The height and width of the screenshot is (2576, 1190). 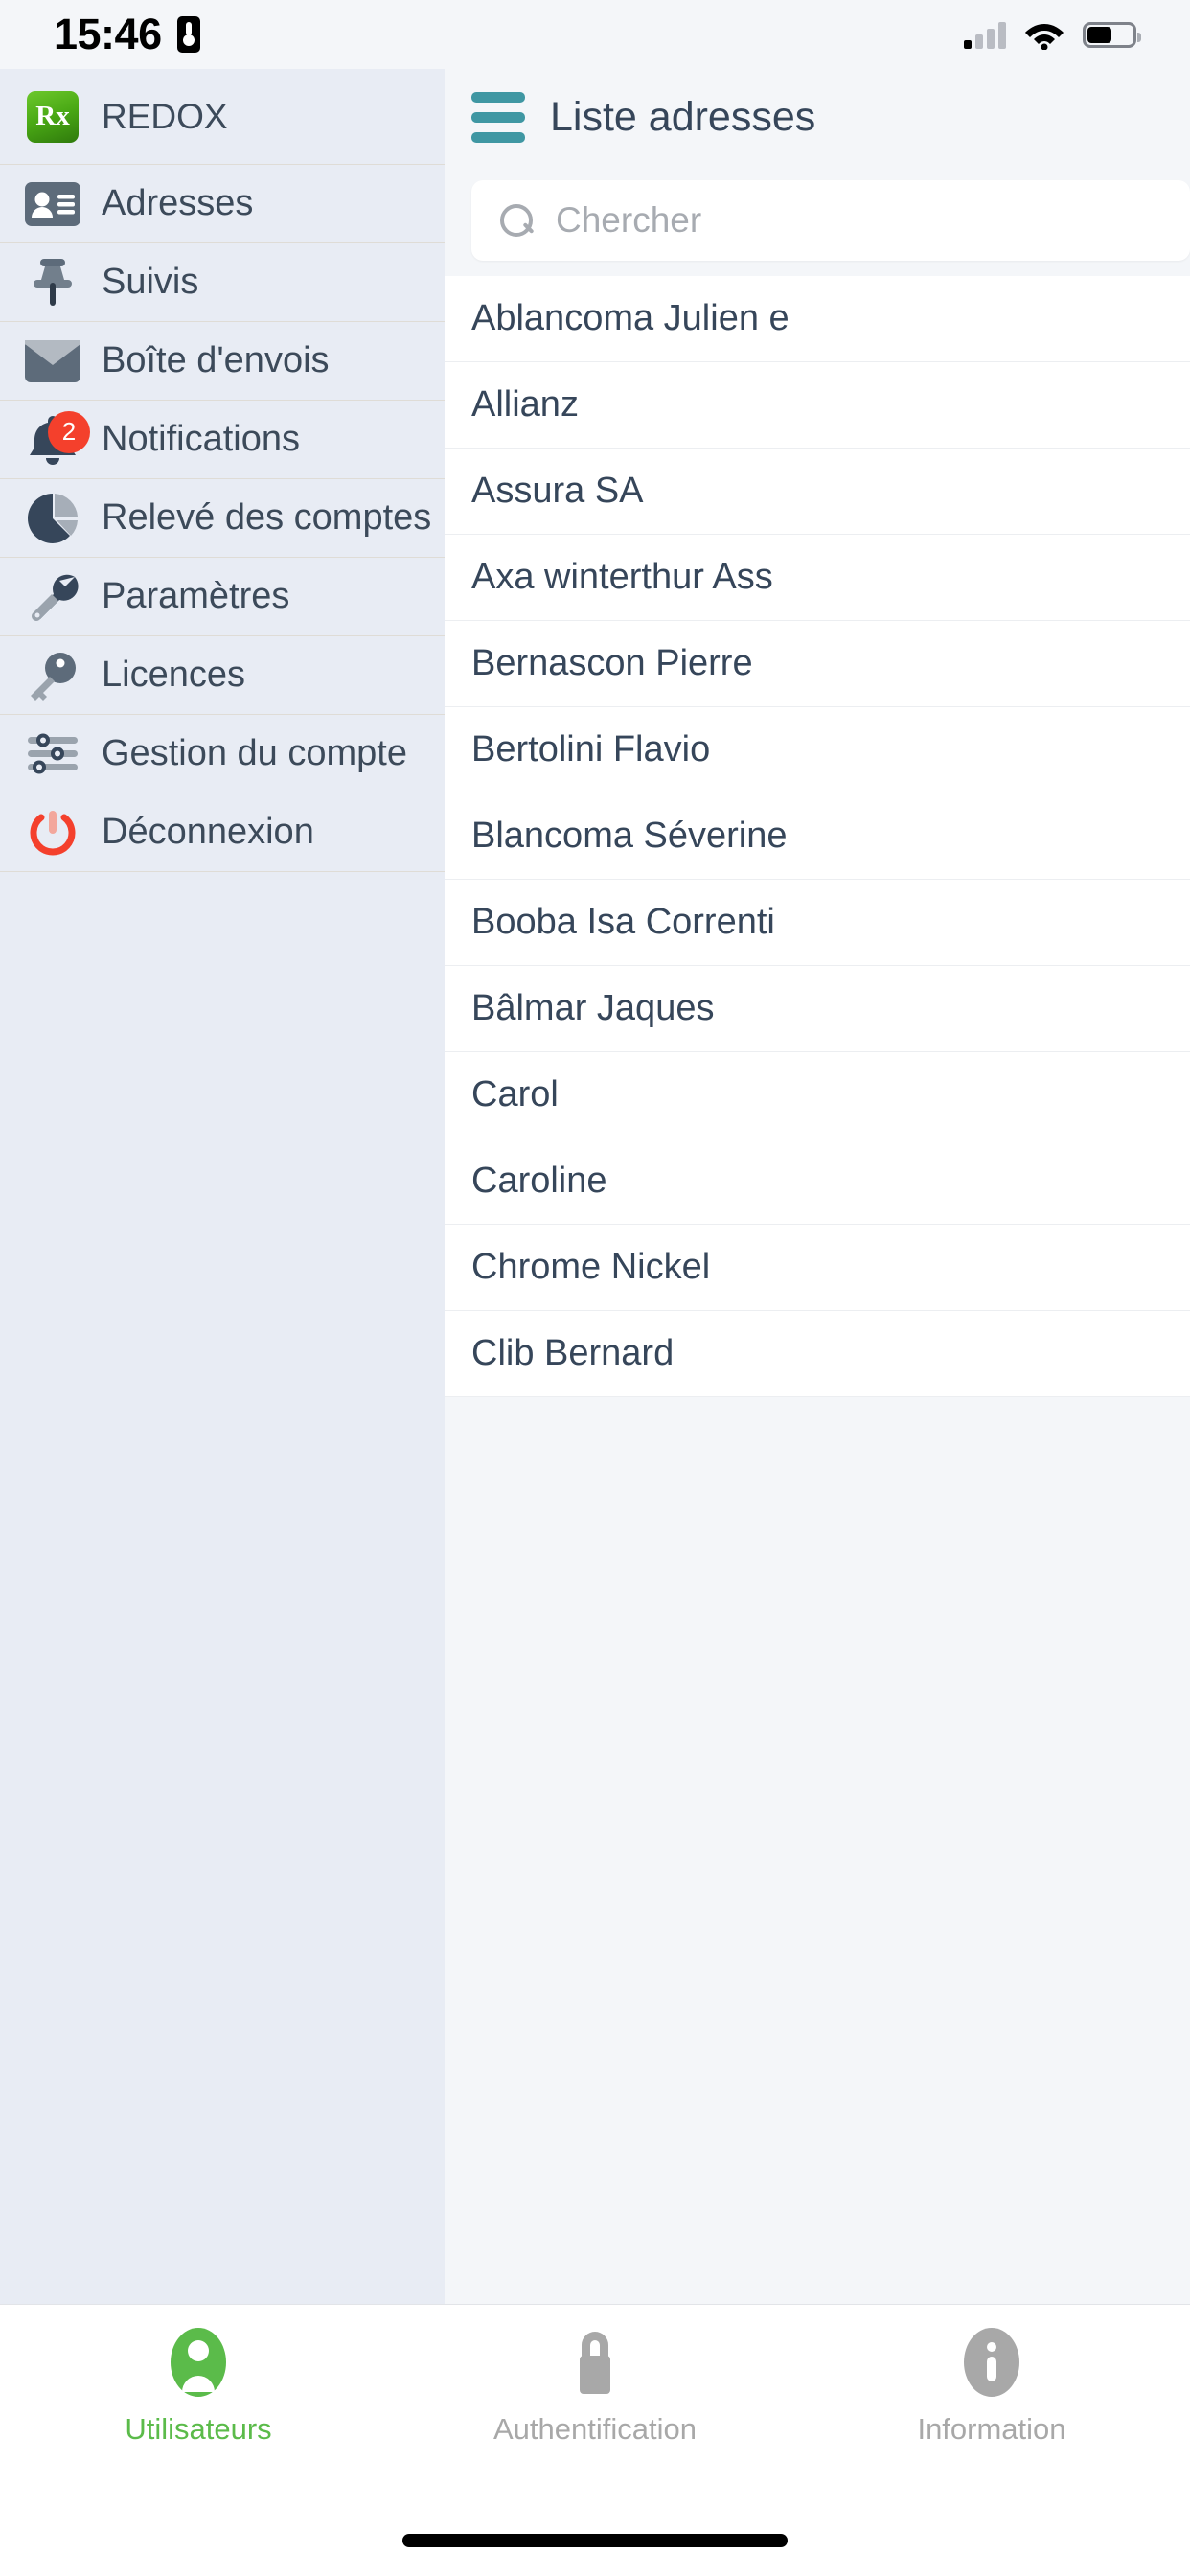 What do you see at coordinates (267, 517) in the screenshot?
I see `sidebar-item-label: Relevé des comptes` at bounding box center [267, 517].